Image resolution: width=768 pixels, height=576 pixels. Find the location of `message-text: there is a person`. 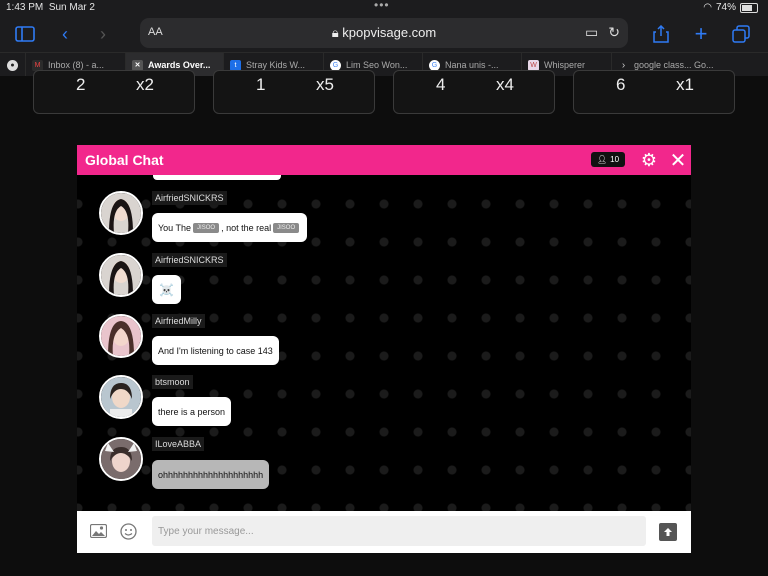

message-text: there is a person is located at coordinates (192, 411).